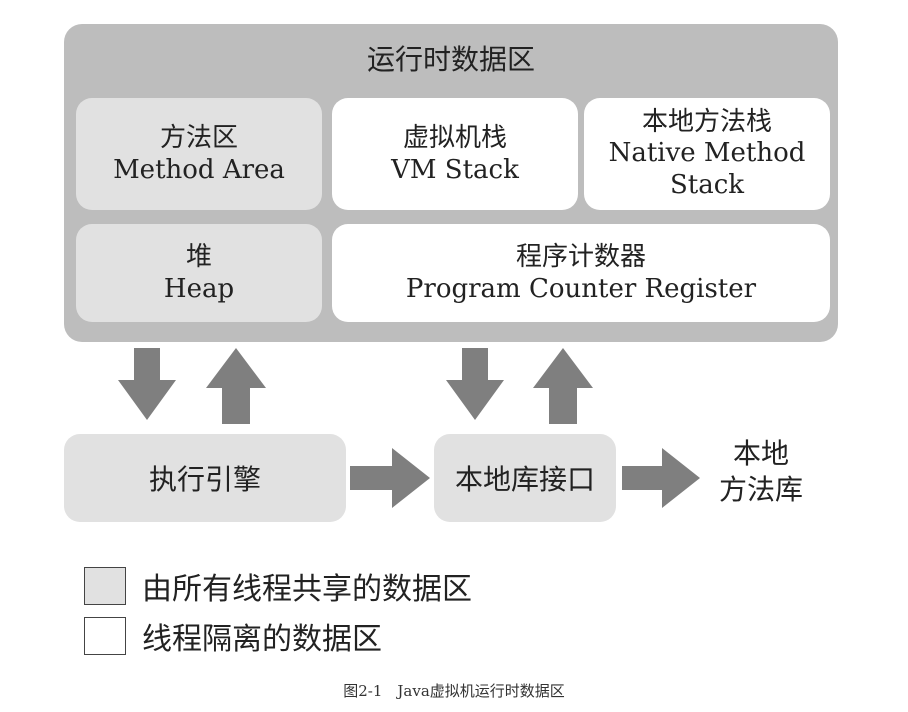 The width and height of the screenshot is (908, 712). I want to click on legend-shared-label: 由所有线程共享的数据区, so click(307, 589).